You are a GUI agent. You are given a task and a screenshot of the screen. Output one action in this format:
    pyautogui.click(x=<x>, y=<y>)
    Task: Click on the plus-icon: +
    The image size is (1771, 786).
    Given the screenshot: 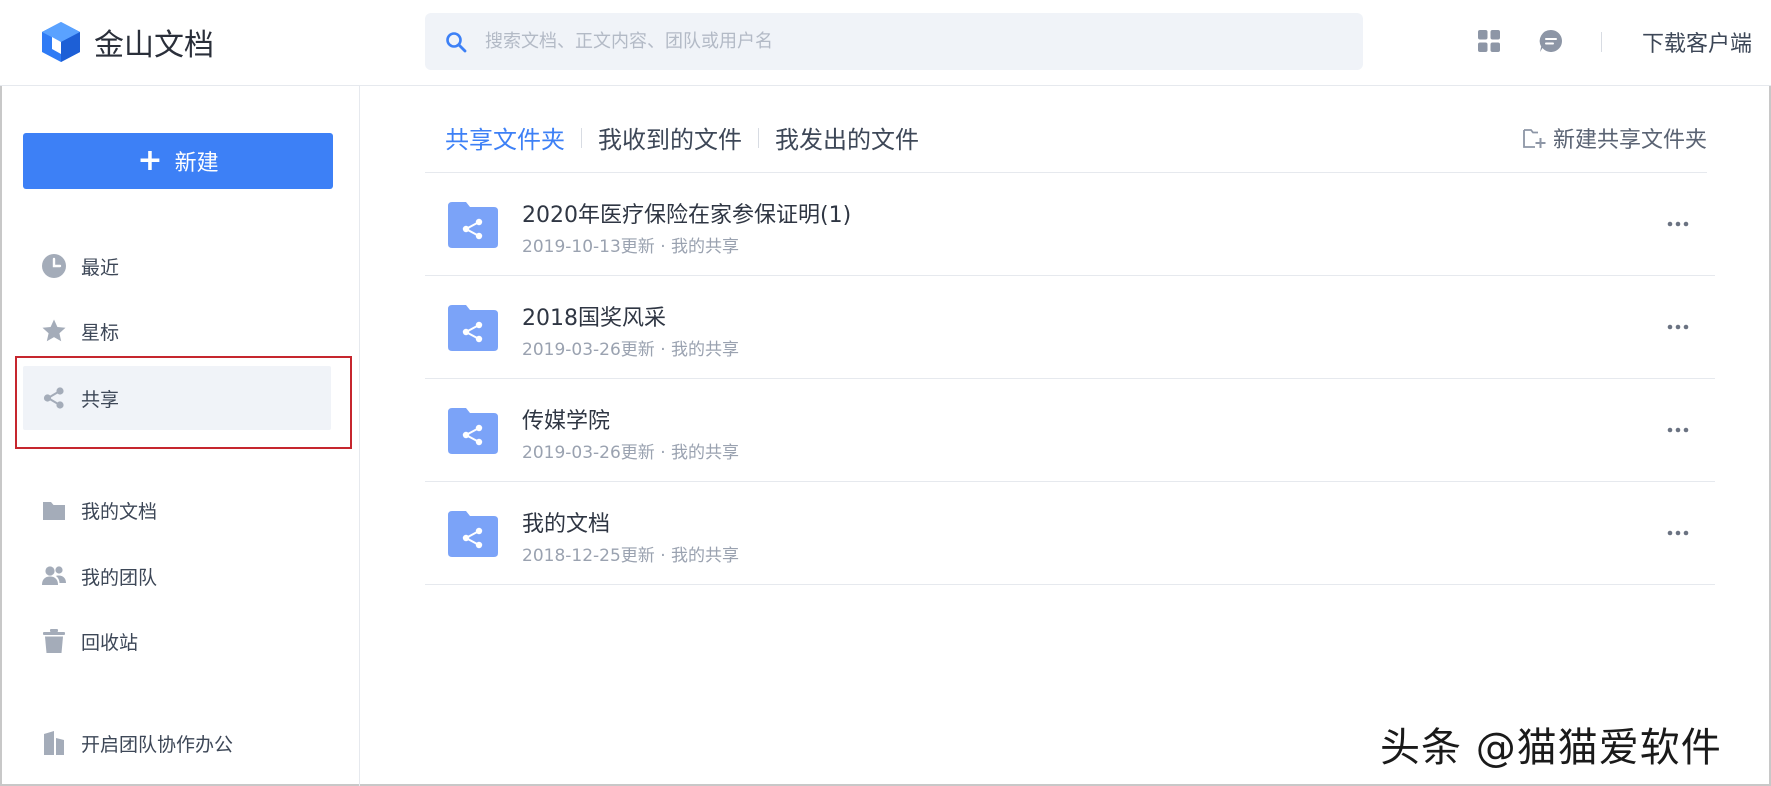 What is the action you would take?
    pyautogui.click(x=150, y=160)
    